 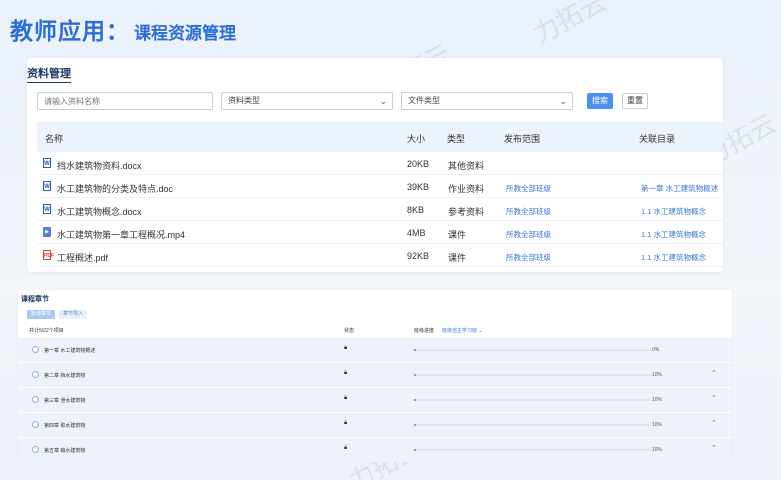 I want to click on file-name: 水工建筑物的分类及特点.doc, so click(x=115, y=189).